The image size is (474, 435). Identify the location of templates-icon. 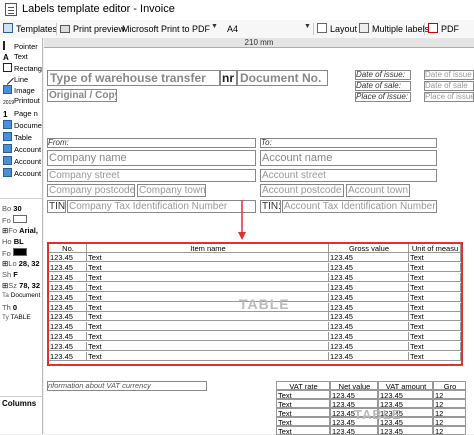
(8, 28).